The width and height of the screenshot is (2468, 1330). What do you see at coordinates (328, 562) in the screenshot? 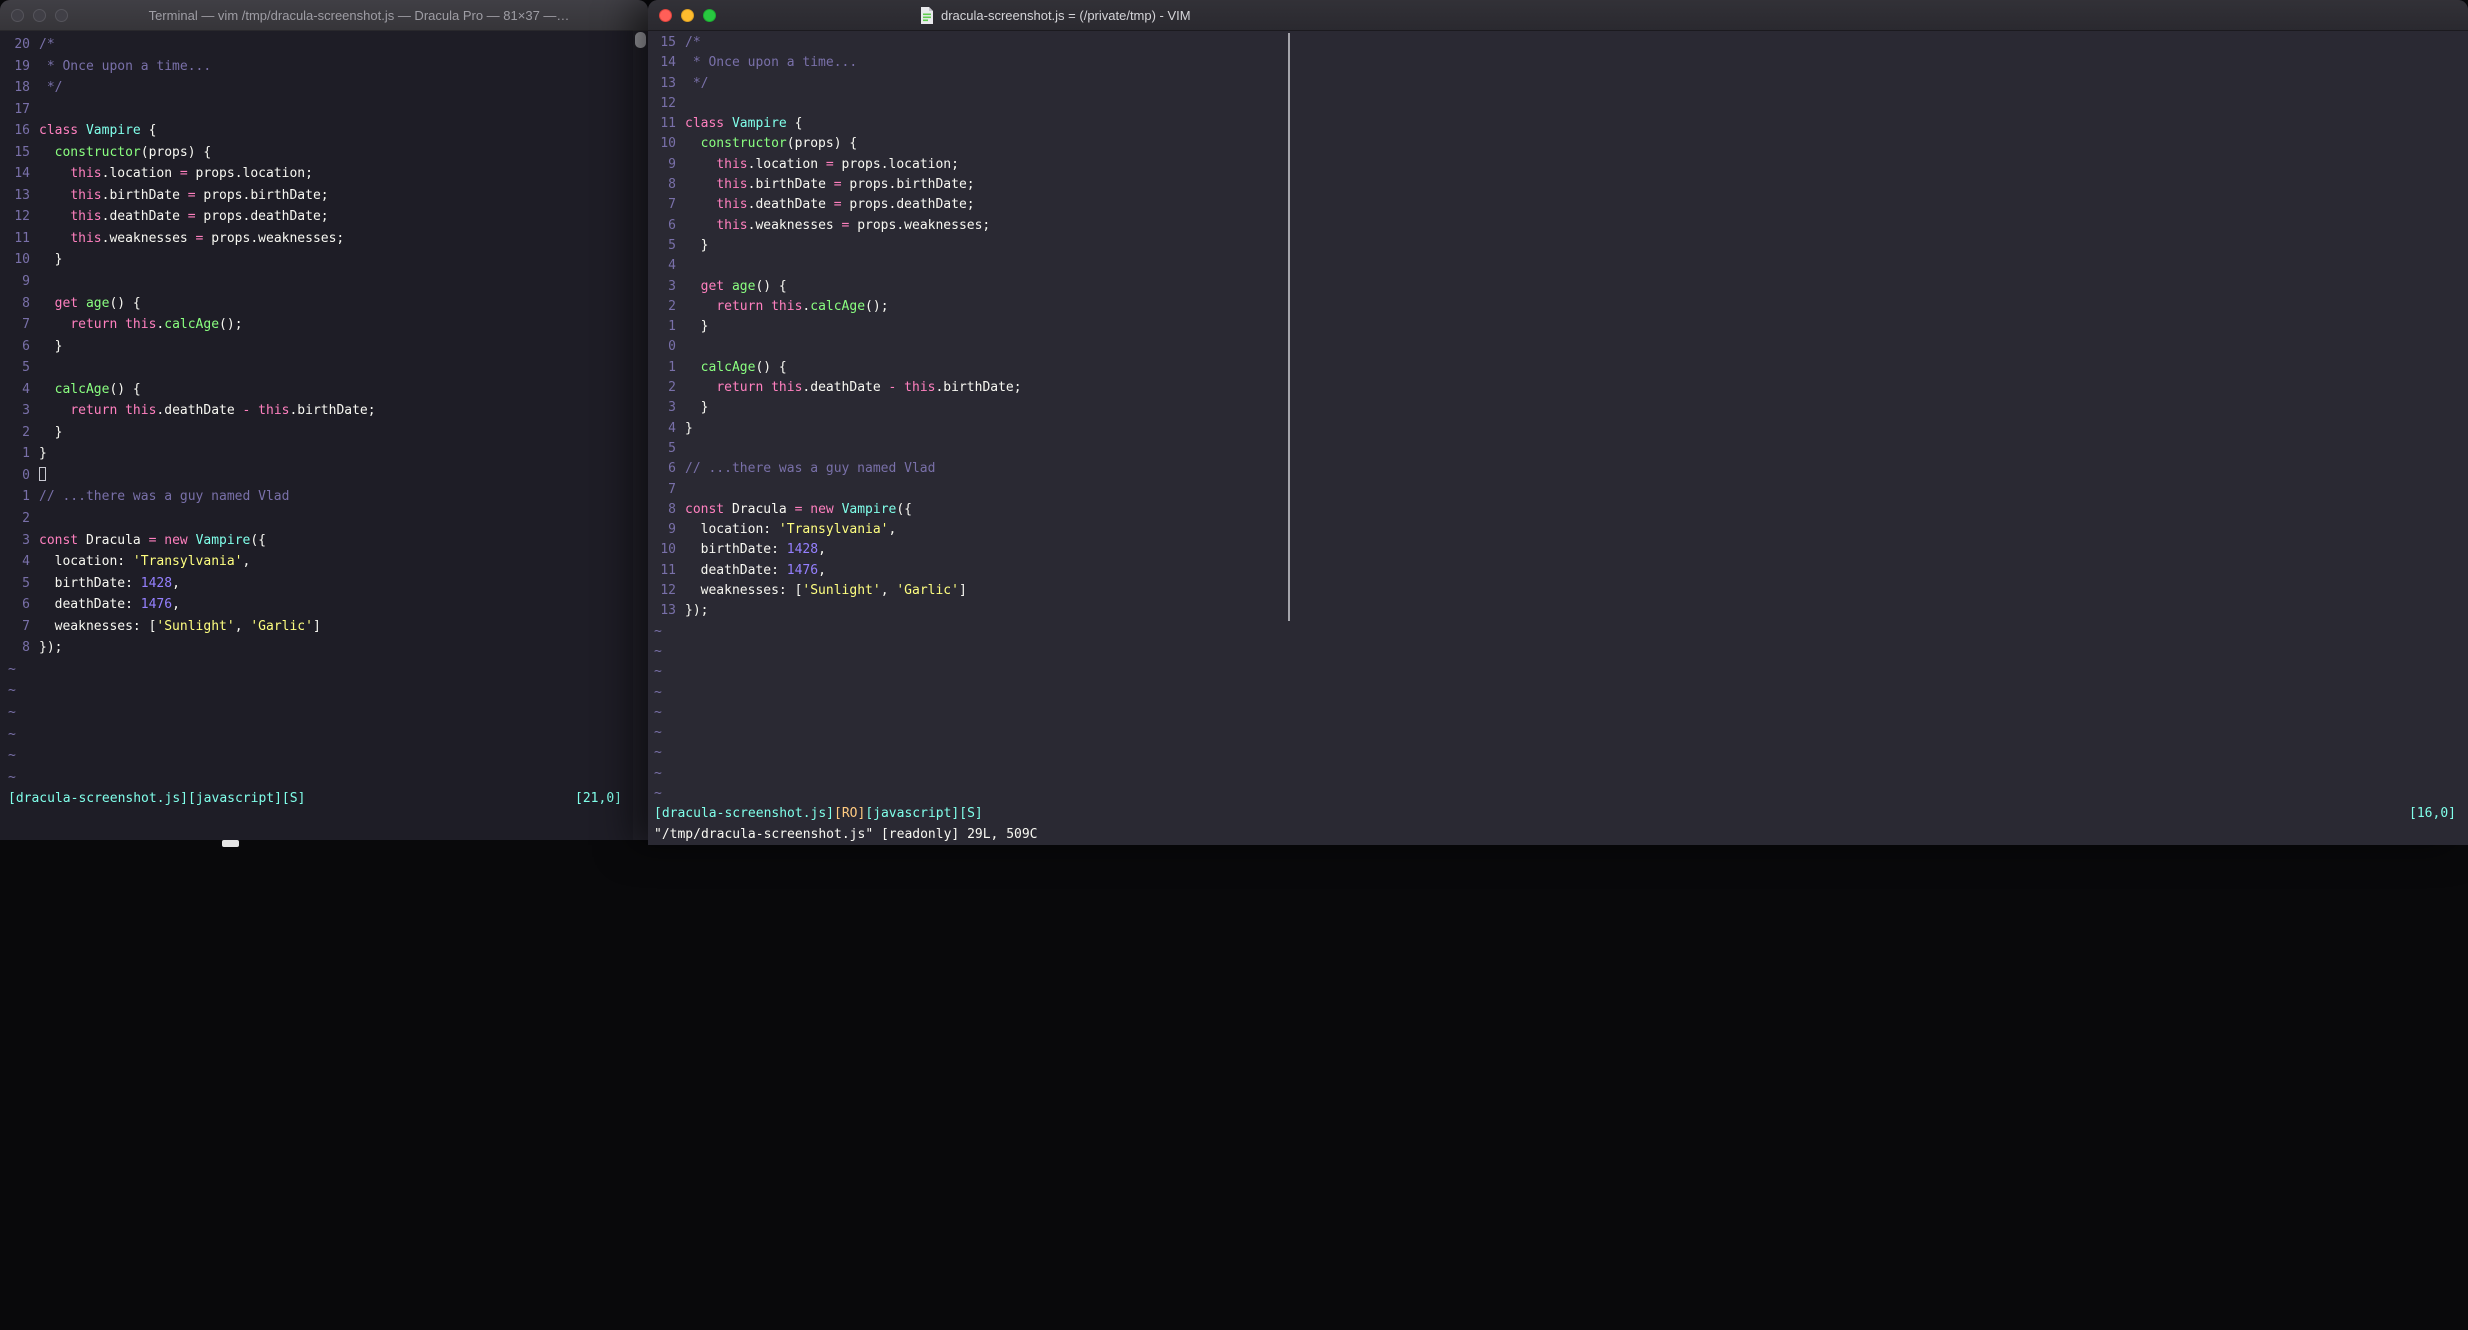
I see `code-line: 4 location: 'Transylvania',` at bounding box center [328, 562].